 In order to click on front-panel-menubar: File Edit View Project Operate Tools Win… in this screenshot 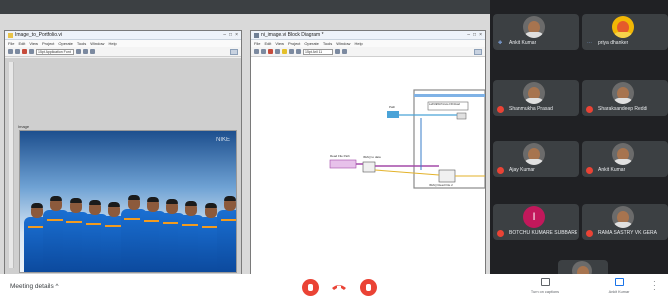, I will do `click(123, 43)`.